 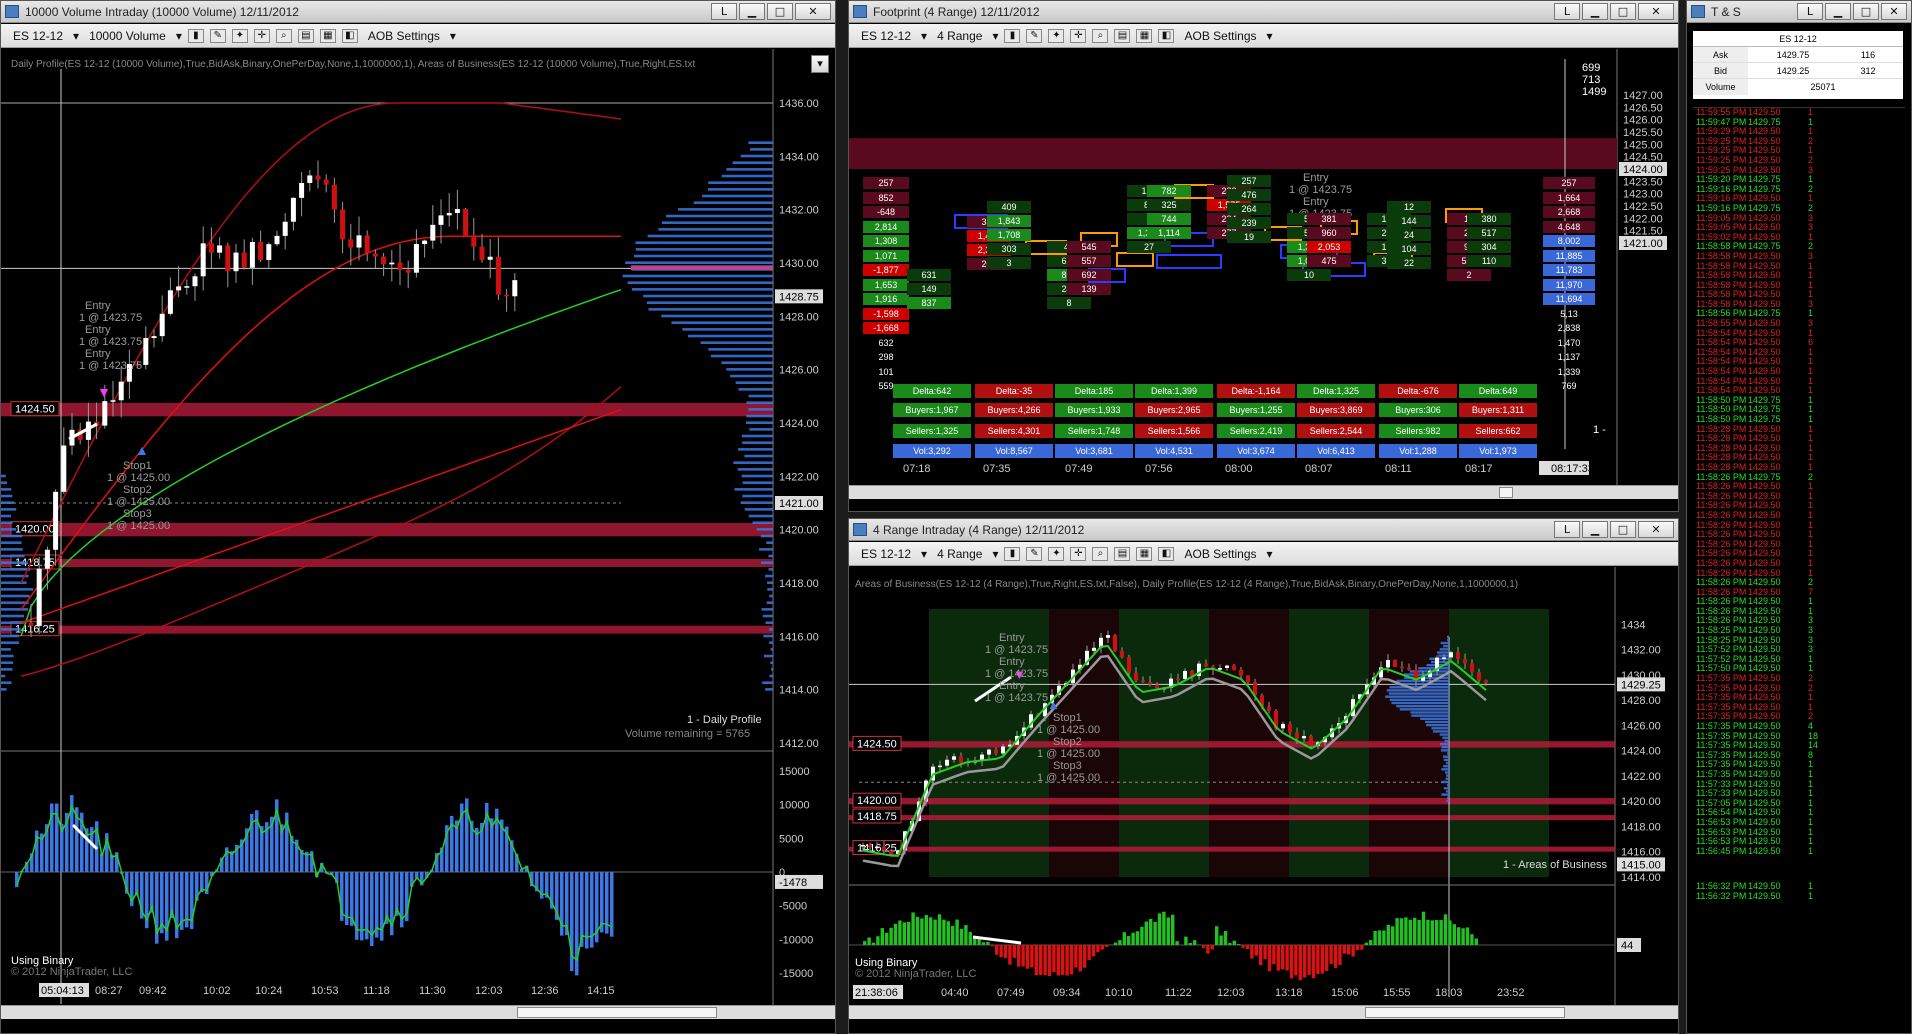 I want to click on sellers-cell: Sellers:662, so click(x=1498, y=431).